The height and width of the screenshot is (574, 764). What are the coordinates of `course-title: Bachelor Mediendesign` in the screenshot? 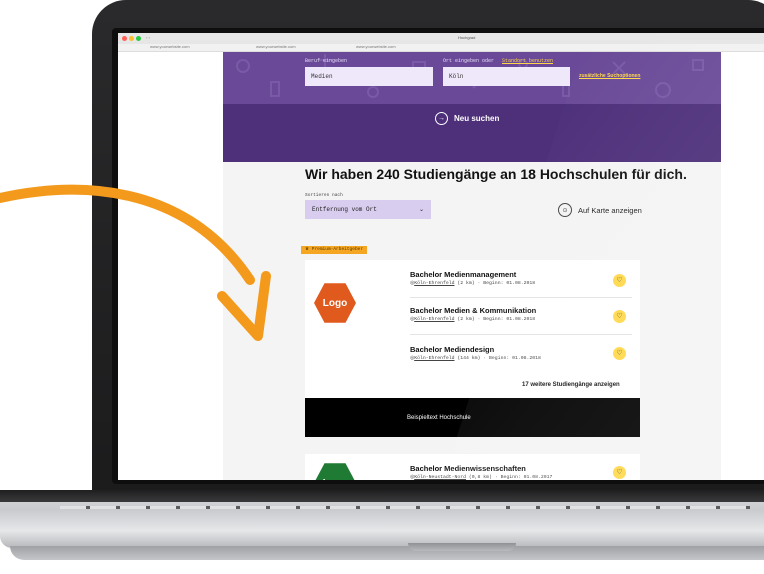 It's located at (520, 349).